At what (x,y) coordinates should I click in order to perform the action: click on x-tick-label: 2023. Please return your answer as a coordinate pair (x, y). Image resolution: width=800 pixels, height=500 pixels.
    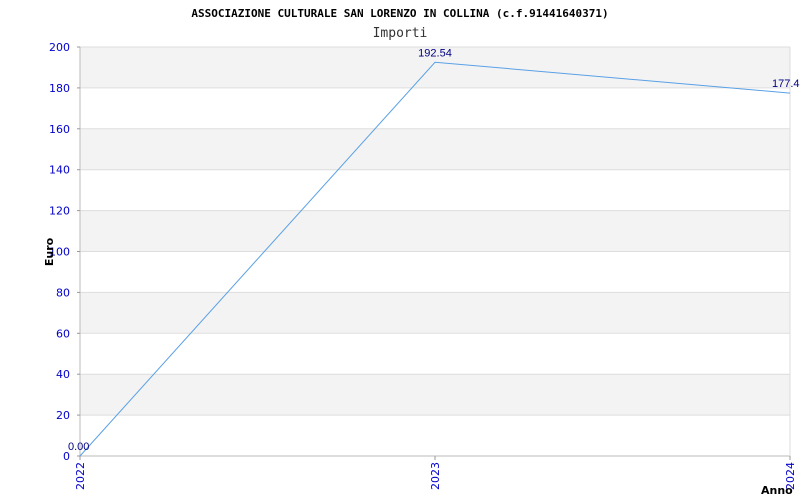
    Looking at the image, I should click on (435, 476).